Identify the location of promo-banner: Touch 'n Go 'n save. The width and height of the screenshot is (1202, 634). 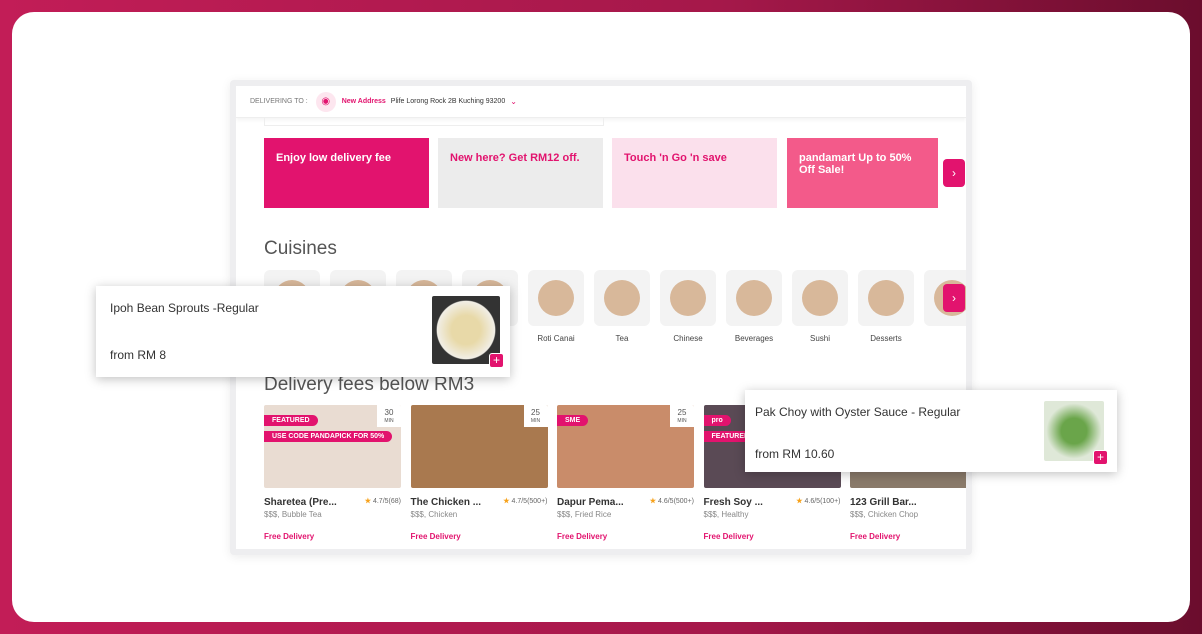
(694, 173).